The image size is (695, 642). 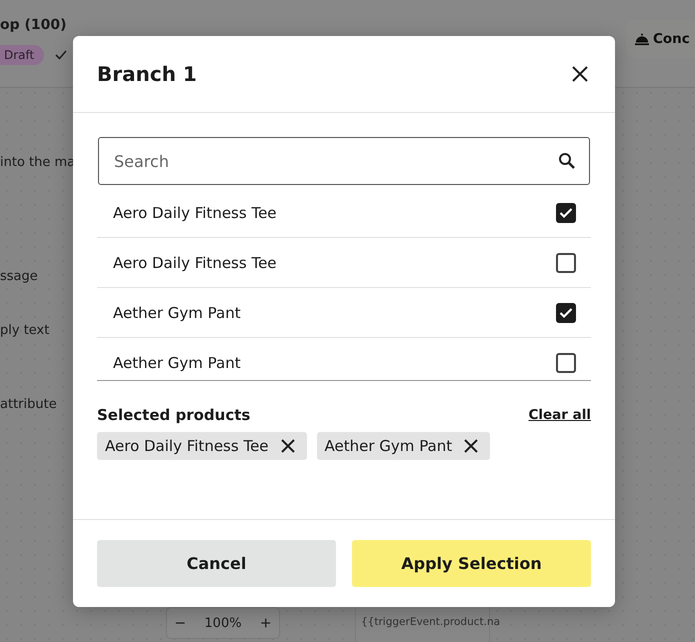 I want to click on node-text: ssage, so click(x=19, y=277).